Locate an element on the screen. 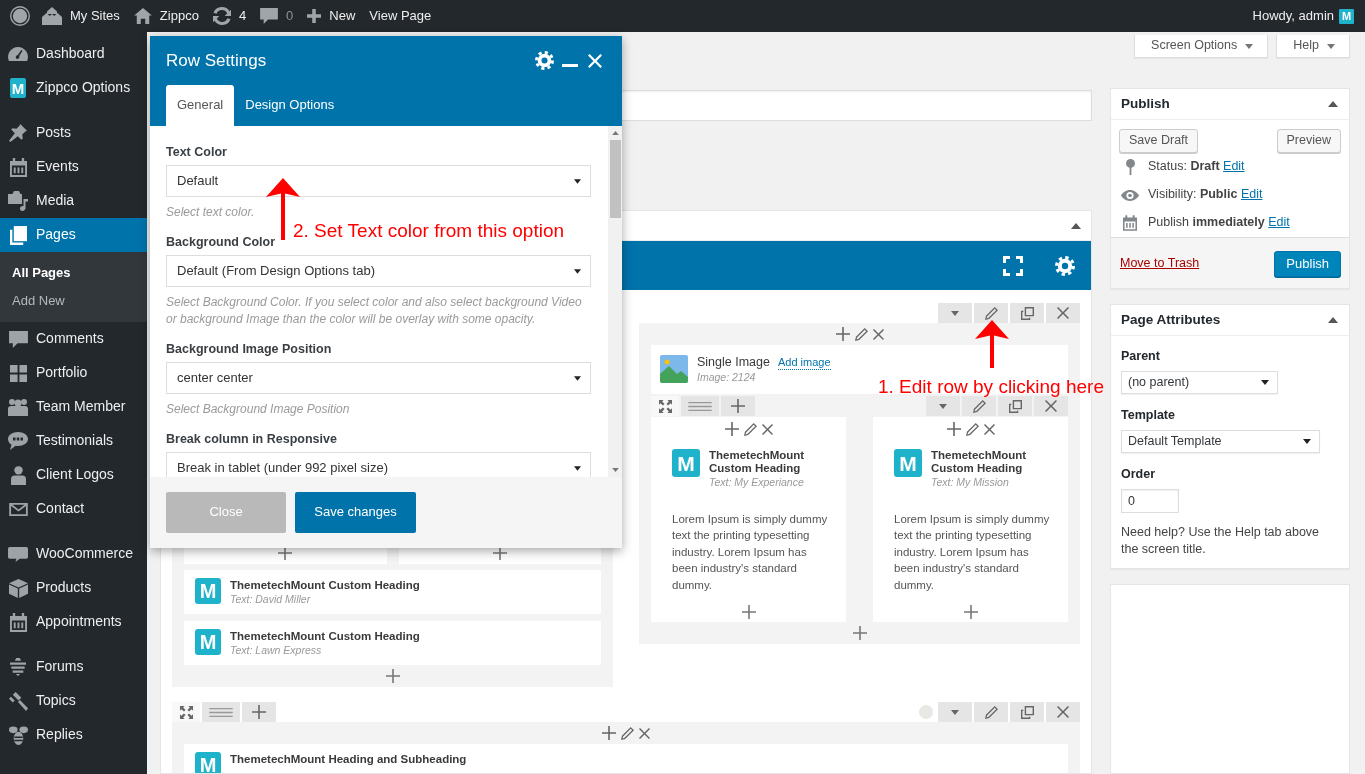 This screenshot has width=1365, height=774. lines-icon is located at coordinates (221, 712).